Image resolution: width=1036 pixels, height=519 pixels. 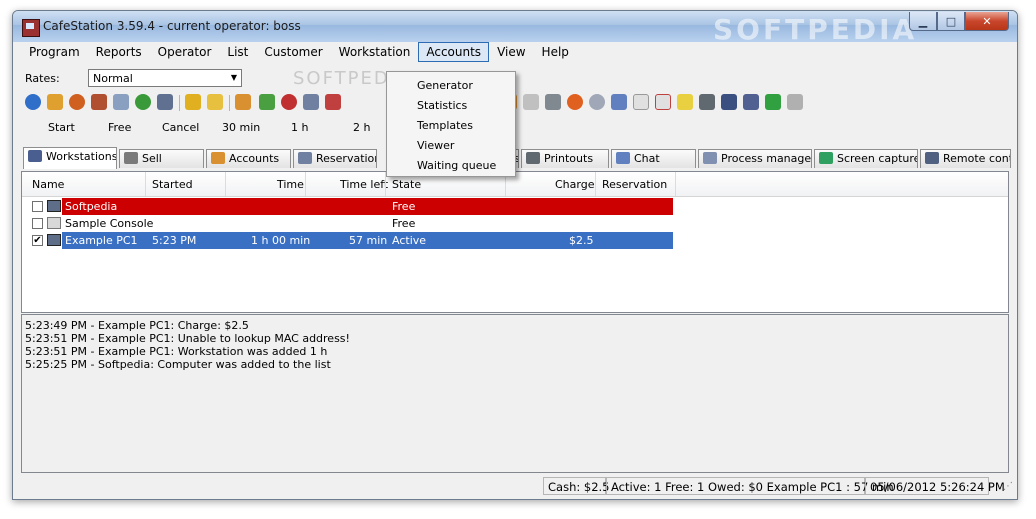 What do you see at coordinates (31, 28) in the screenshot?
I see `app-icon` at bounding box center [31, 28].